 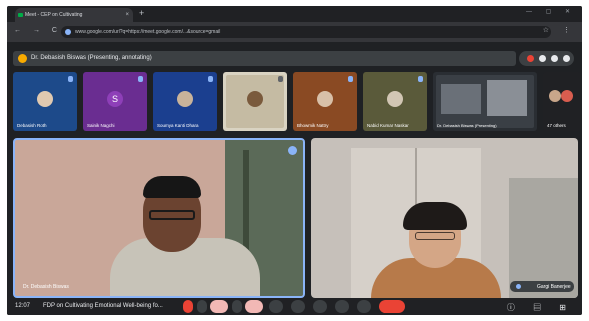 I want to click on camera-off-button, so click(x=254, y=306).